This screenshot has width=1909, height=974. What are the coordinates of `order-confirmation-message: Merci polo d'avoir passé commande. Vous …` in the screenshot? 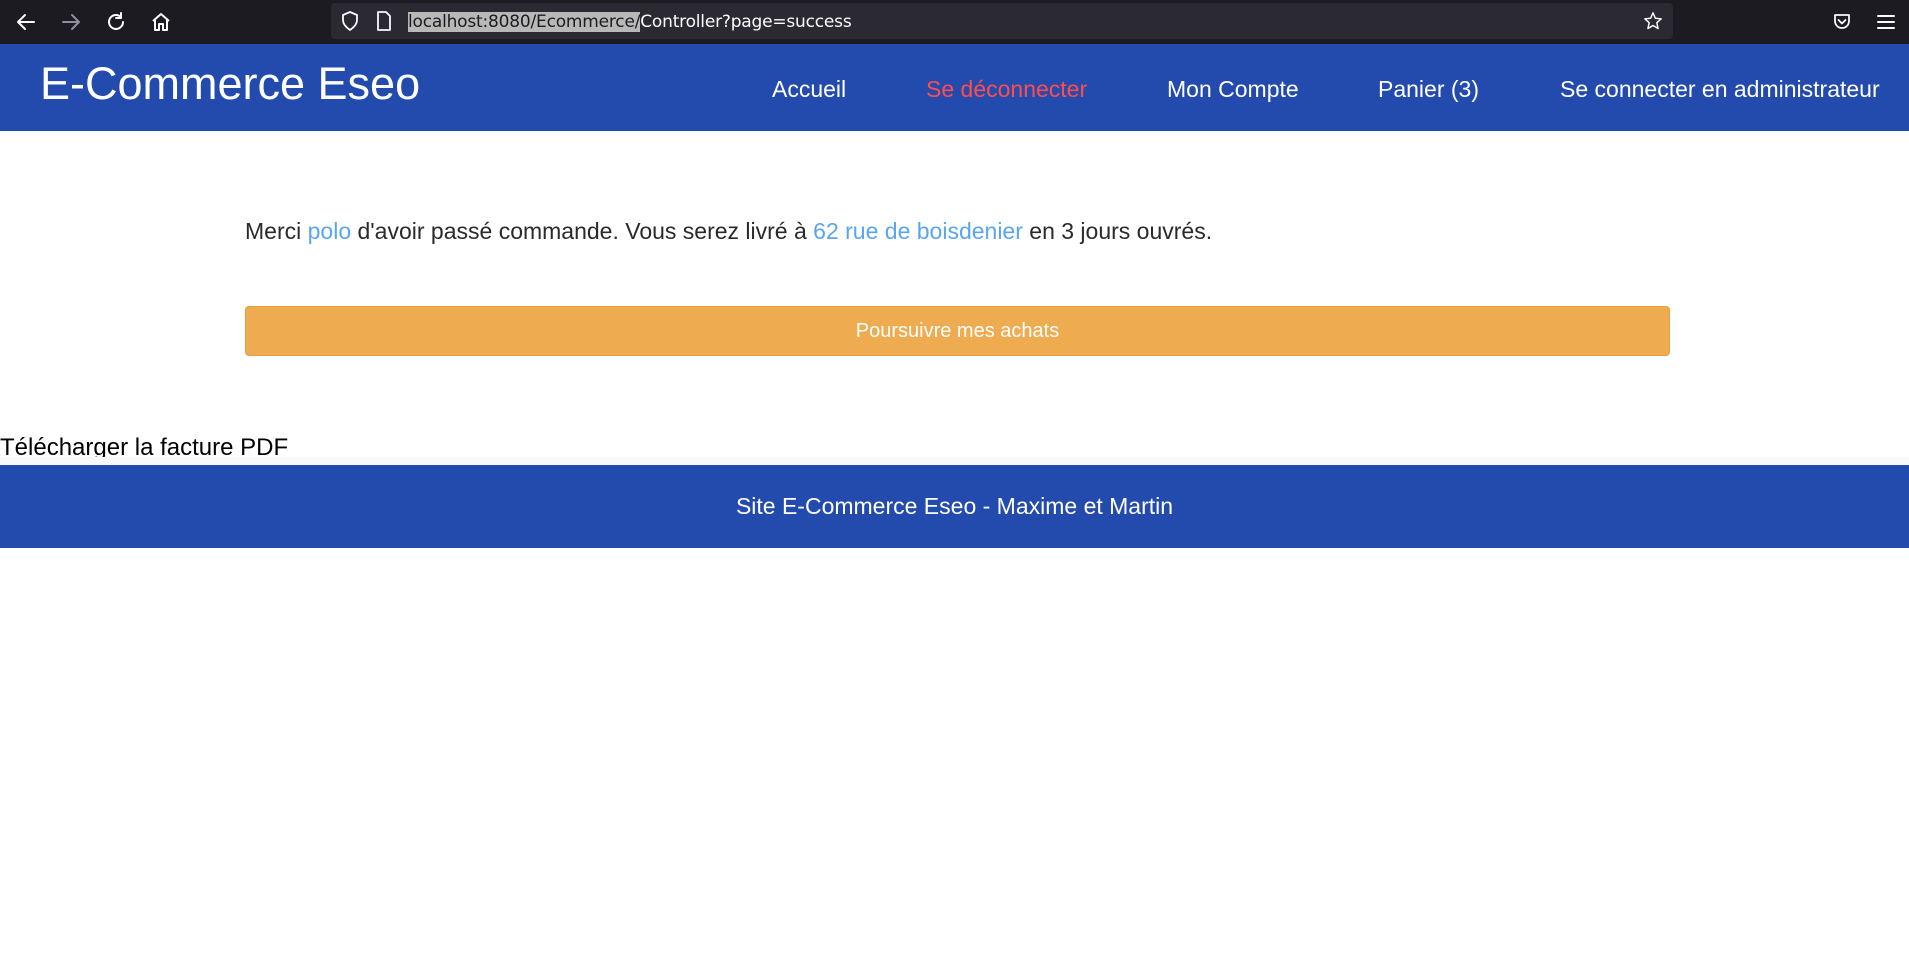 It's located at (728, 231).